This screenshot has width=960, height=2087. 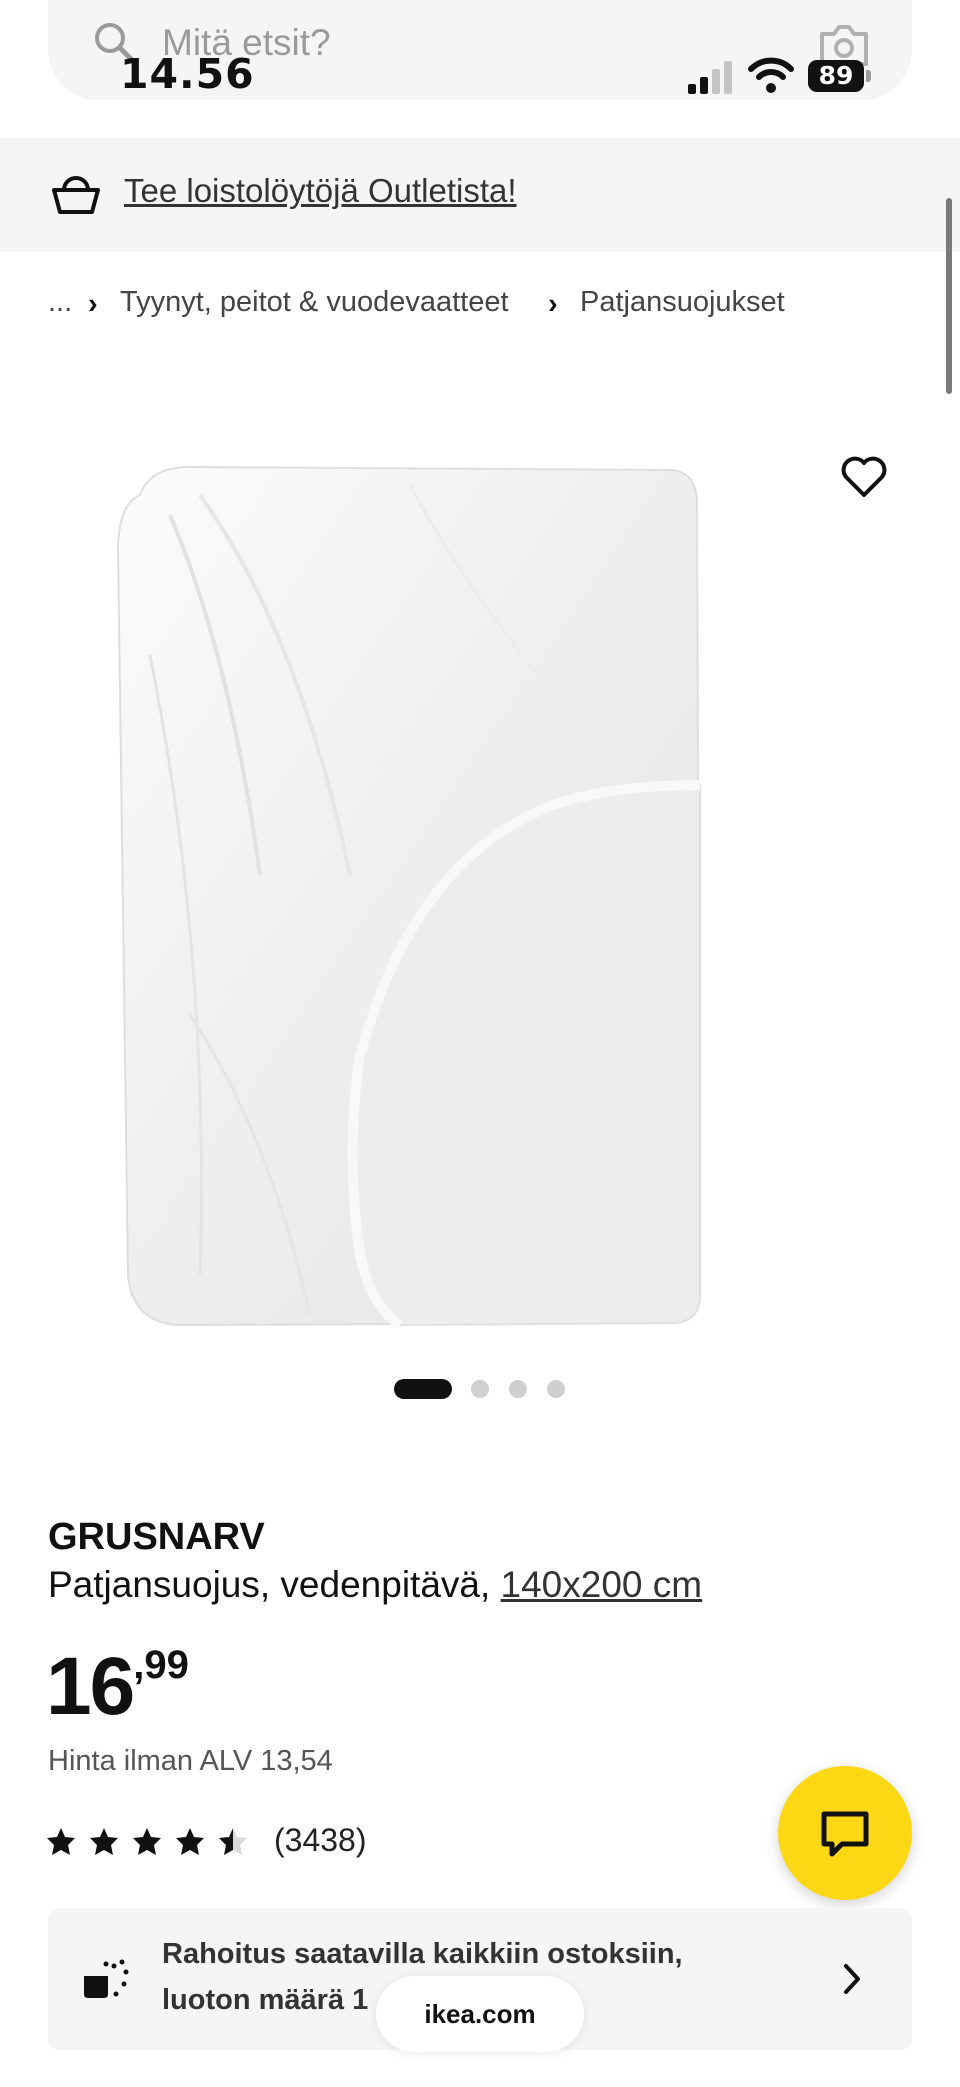 I want to click on status-time: 14.56, so click(x=187, y=74).